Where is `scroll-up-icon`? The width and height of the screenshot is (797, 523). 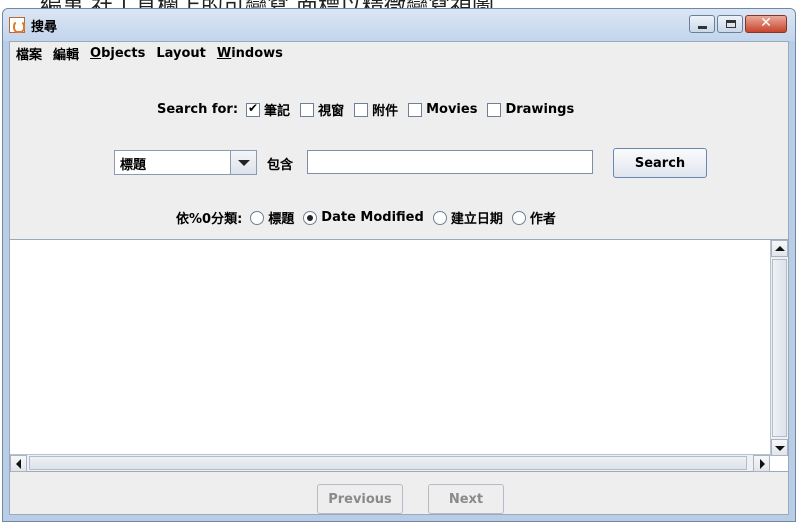
scroll-up-icon is located at coordinates (779, 248).